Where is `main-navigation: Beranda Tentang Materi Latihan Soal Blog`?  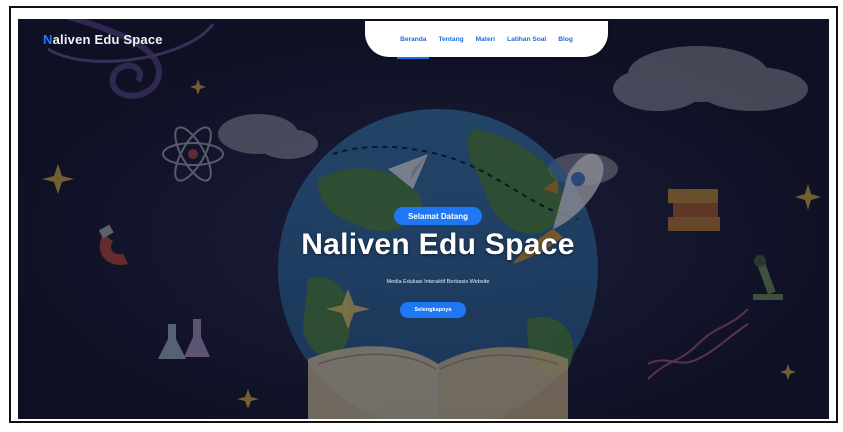
main-navigation: Beranda Tentang Materi Latihan Soal Blog is located at coordinates (486, 40).